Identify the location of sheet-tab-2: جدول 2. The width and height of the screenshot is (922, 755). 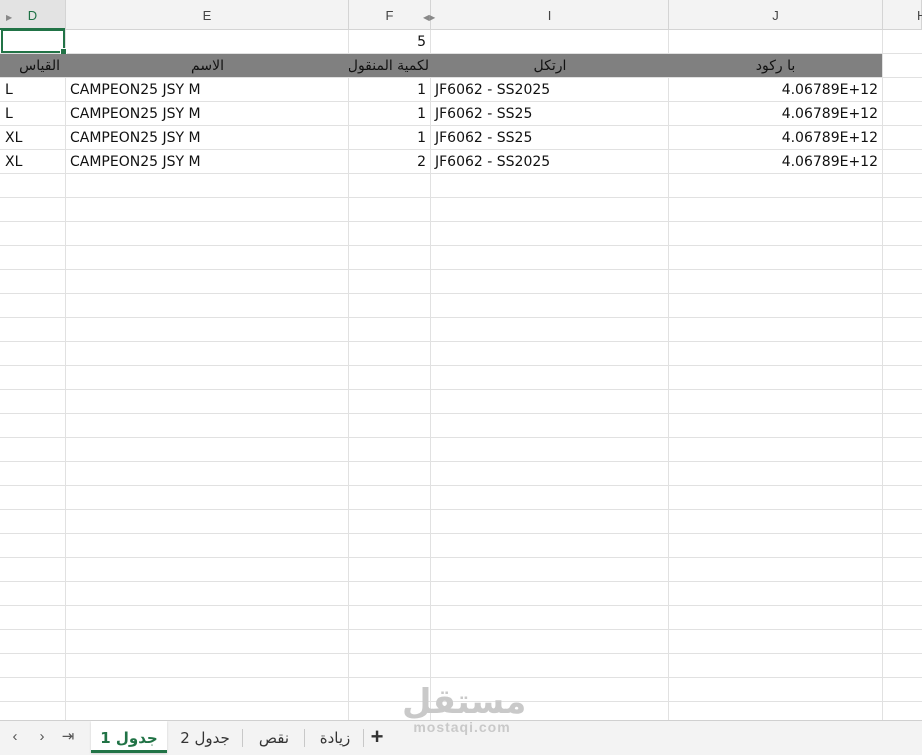
(205, 737).